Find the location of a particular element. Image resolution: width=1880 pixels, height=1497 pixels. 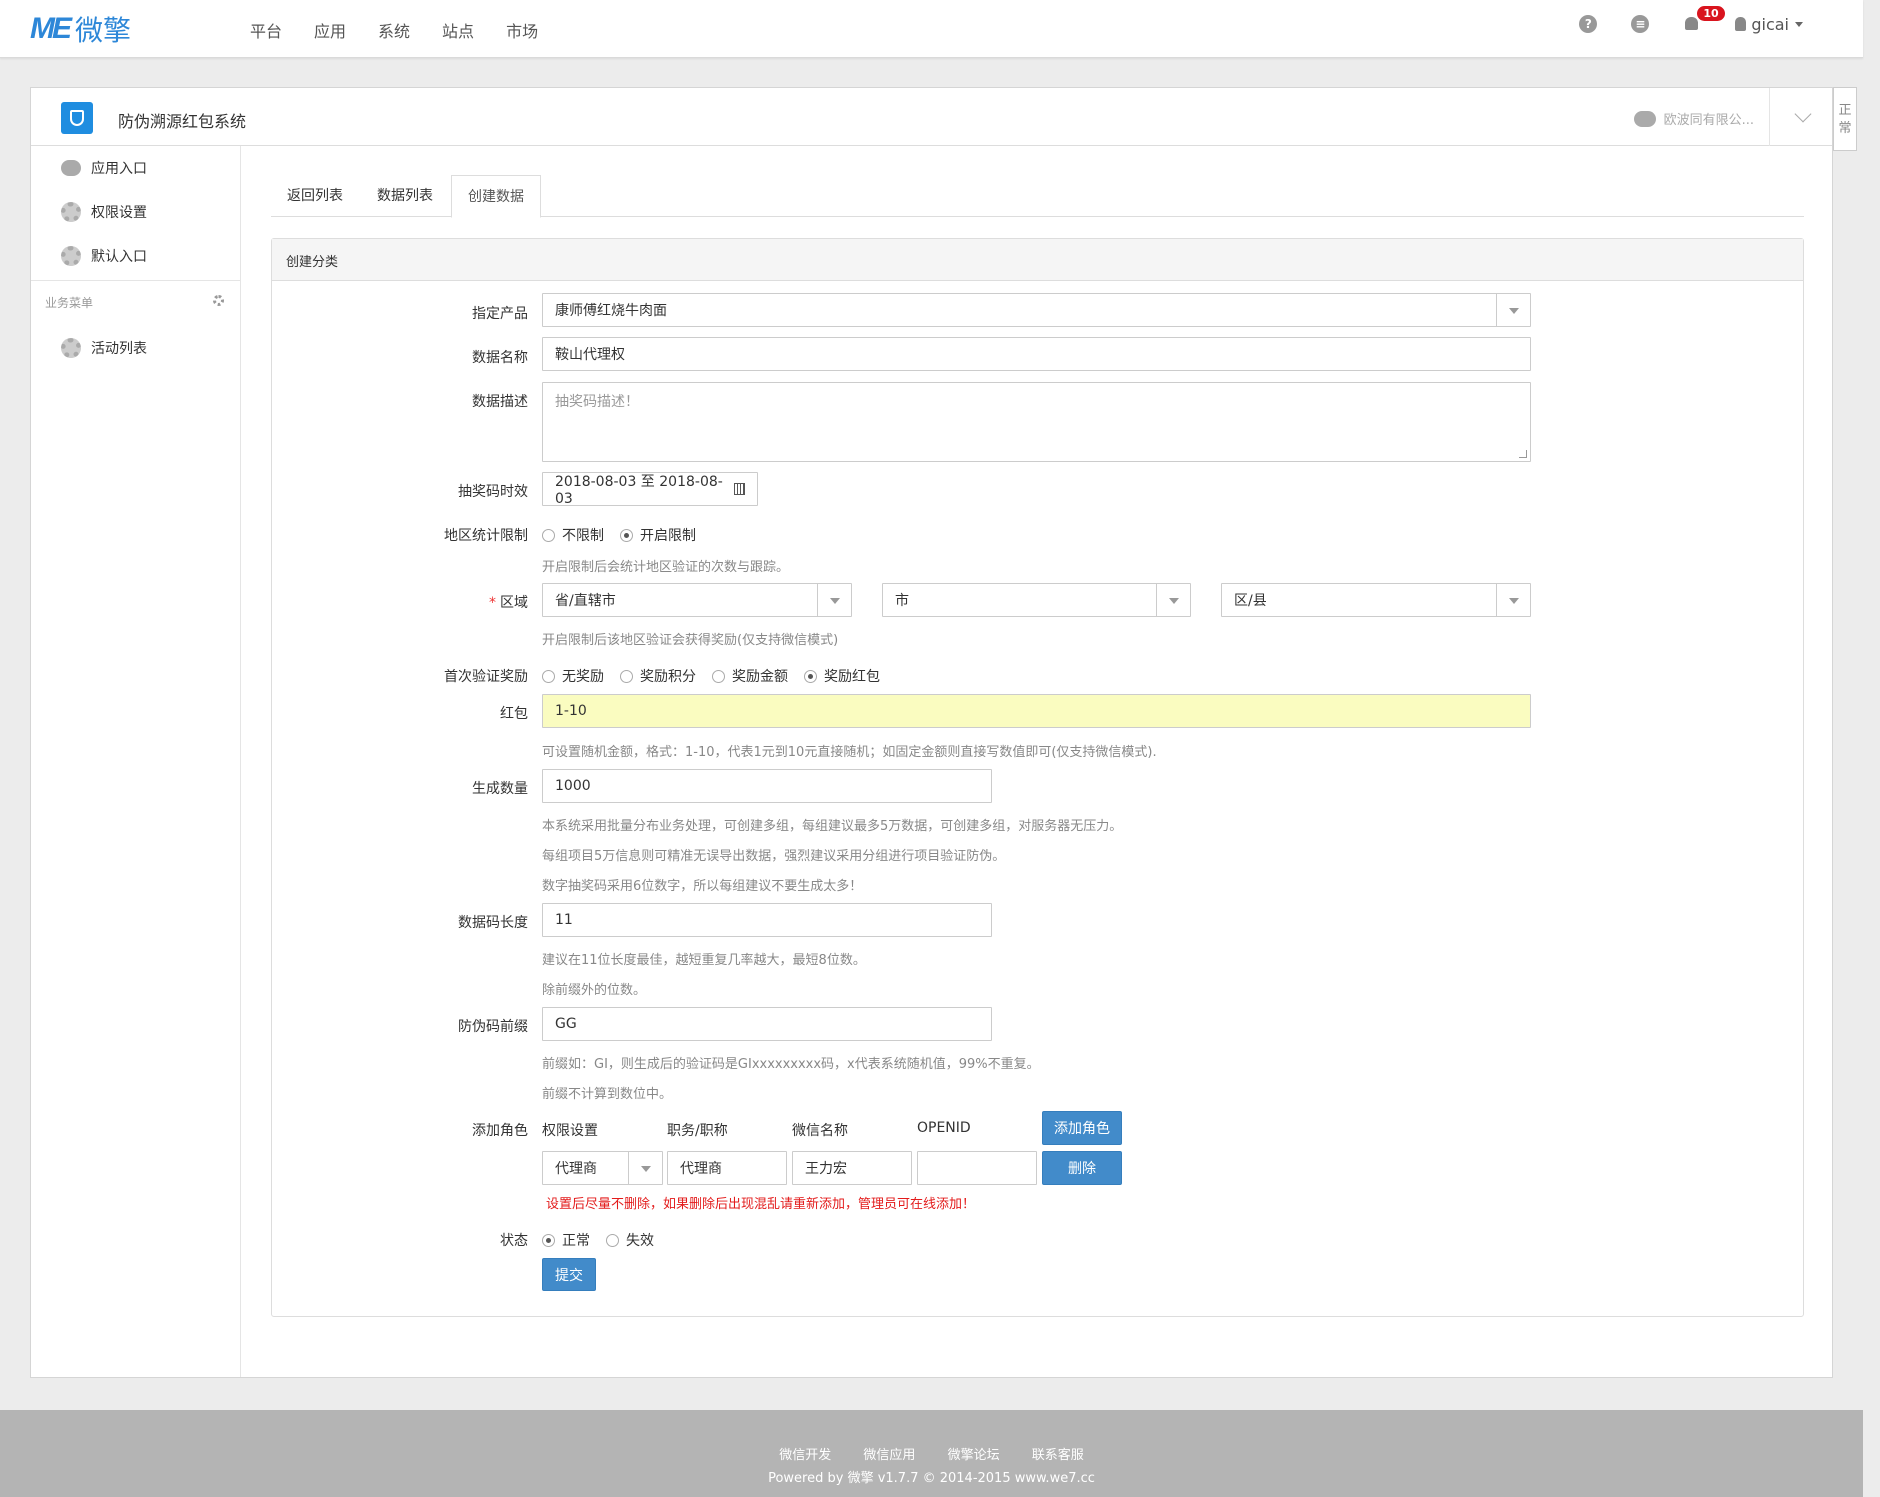

description-textarea: 抽奖码描述！ is located at coordinates (1036, 422).